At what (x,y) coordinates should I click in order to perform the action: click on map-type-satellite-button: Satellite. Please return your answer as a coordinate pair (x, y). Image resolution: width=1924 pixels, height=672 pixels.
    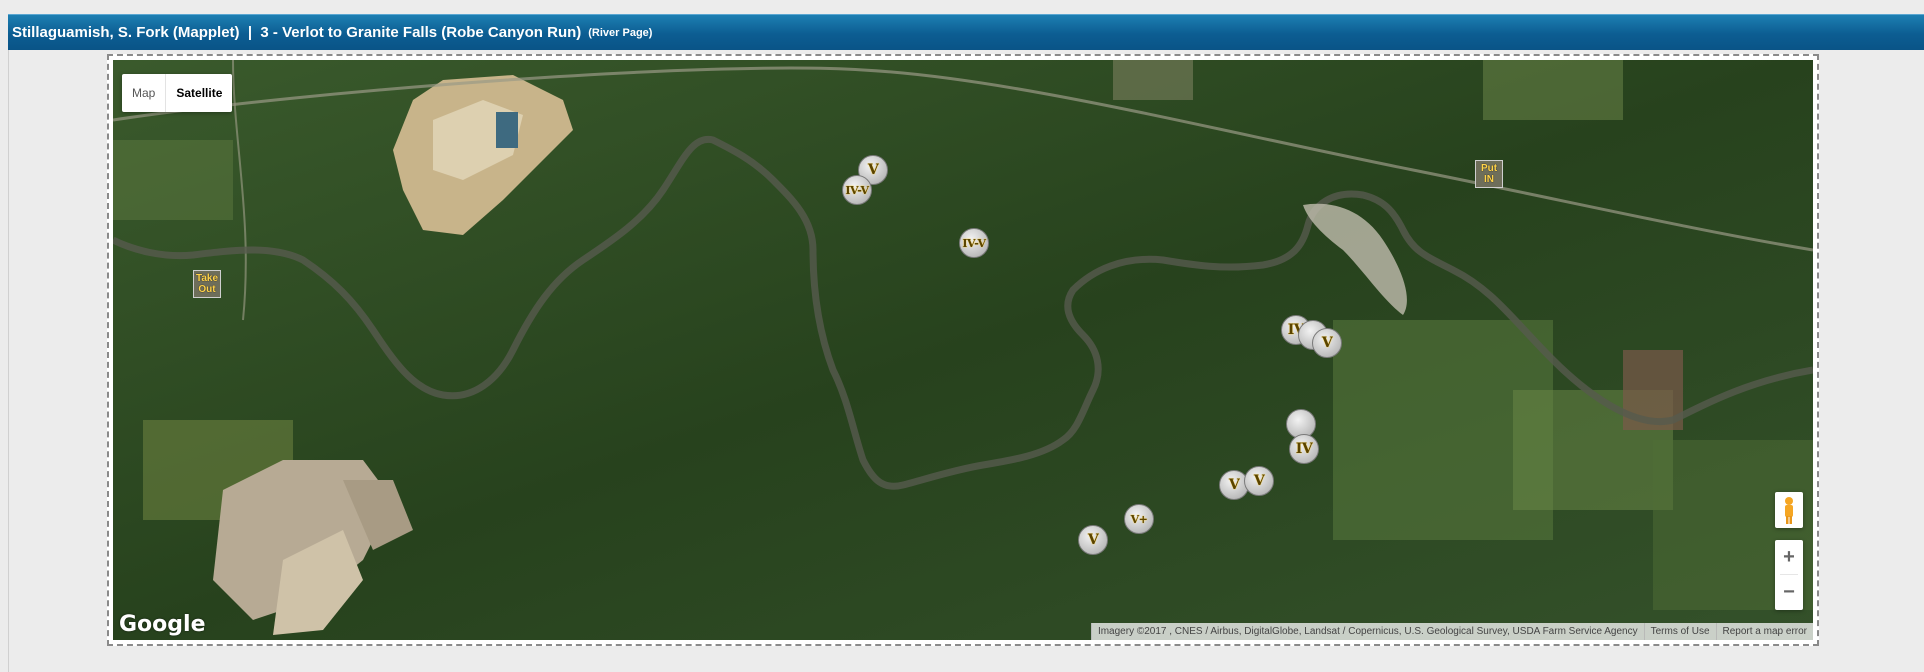
    Looking at the image, I should click on (199, 93).